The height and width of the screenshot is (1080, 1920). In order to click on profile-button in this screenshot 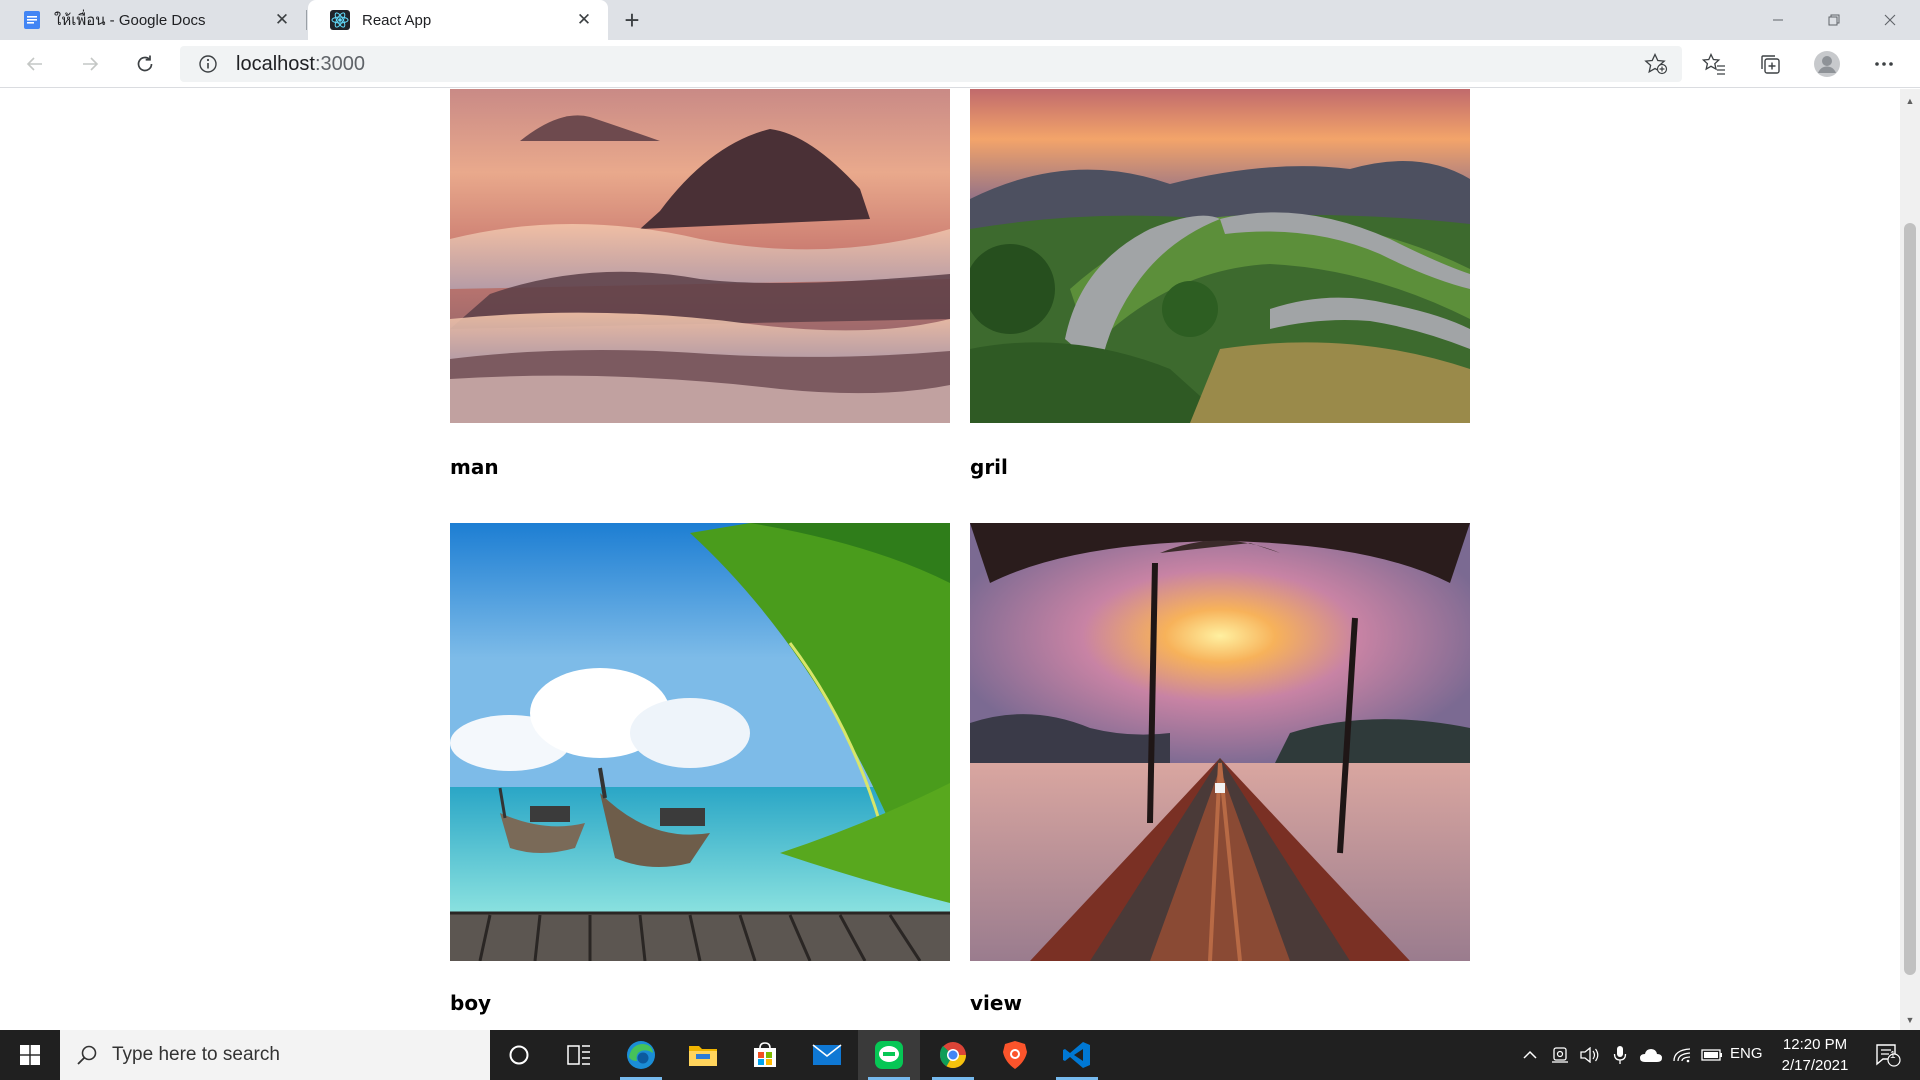, I will do `click(1827, 64)`.